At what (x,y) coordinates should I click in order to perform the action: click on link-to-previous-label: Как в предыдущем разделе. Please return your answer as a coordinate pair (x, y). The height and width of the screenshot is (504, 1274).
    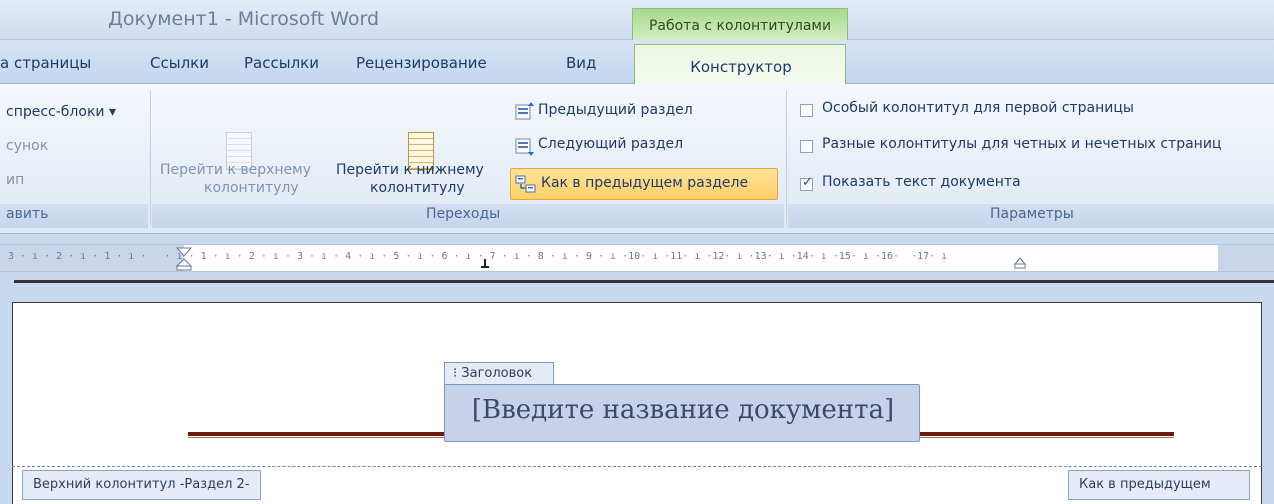
    Looking at the image, I should click on (645, 183).